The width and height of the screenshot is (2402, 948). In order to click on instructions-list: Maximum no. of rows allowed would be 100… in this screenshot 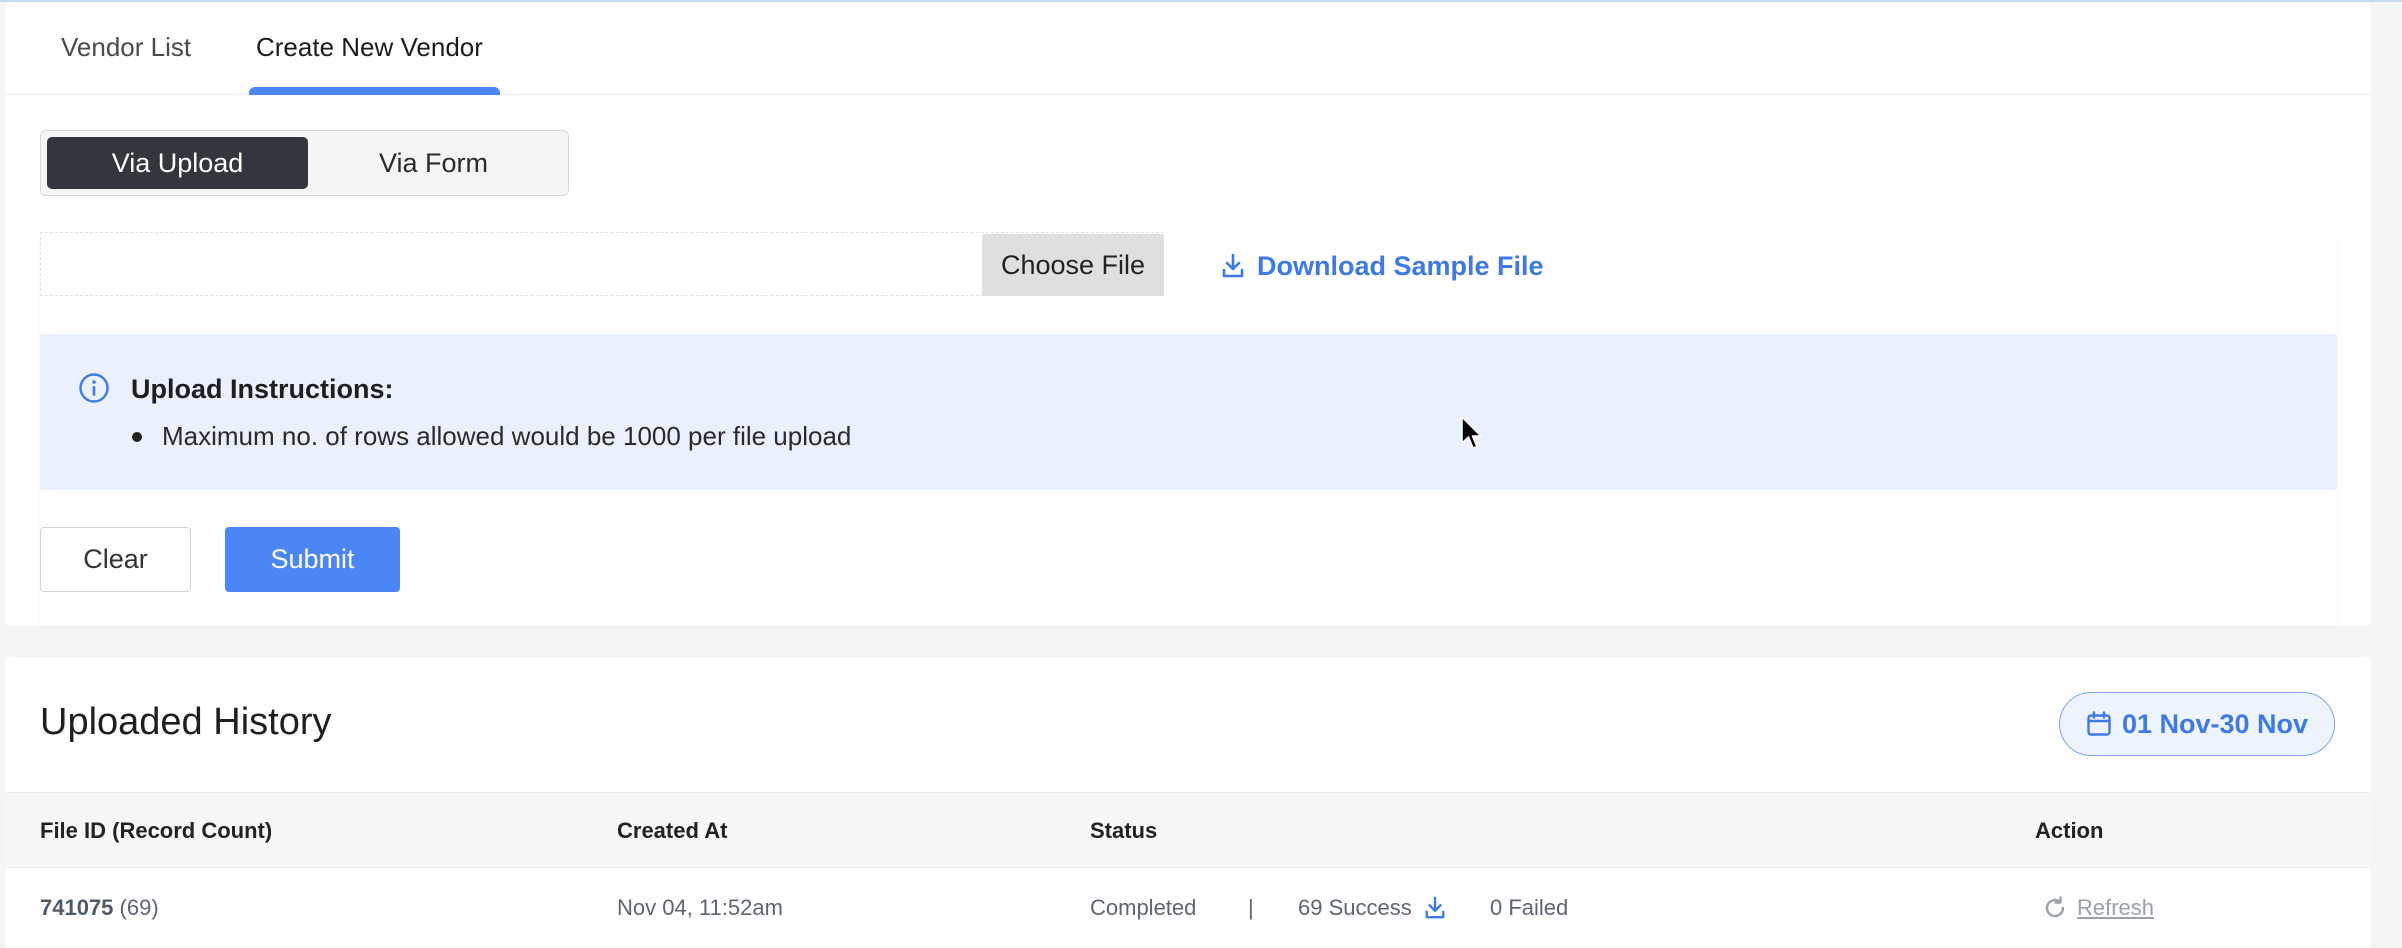, I will do `click(491, 436)`.